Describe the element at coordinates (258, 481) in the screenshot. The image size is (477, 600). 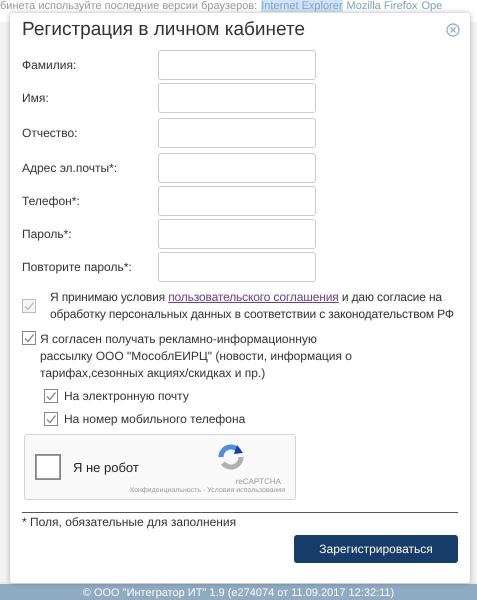
I see `captcha-brand: reCAPTCHA` at that location.